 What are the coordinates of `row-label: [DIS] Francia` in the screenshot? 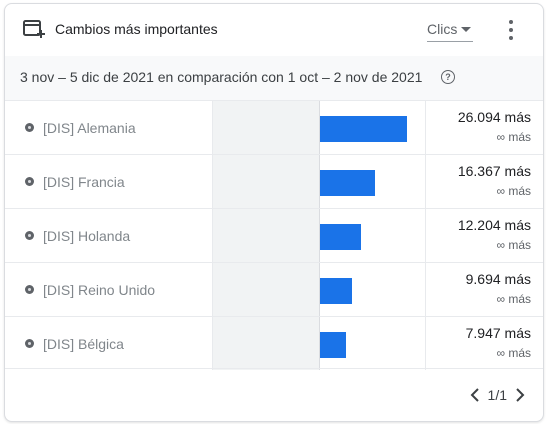 It's located at (84, 182).